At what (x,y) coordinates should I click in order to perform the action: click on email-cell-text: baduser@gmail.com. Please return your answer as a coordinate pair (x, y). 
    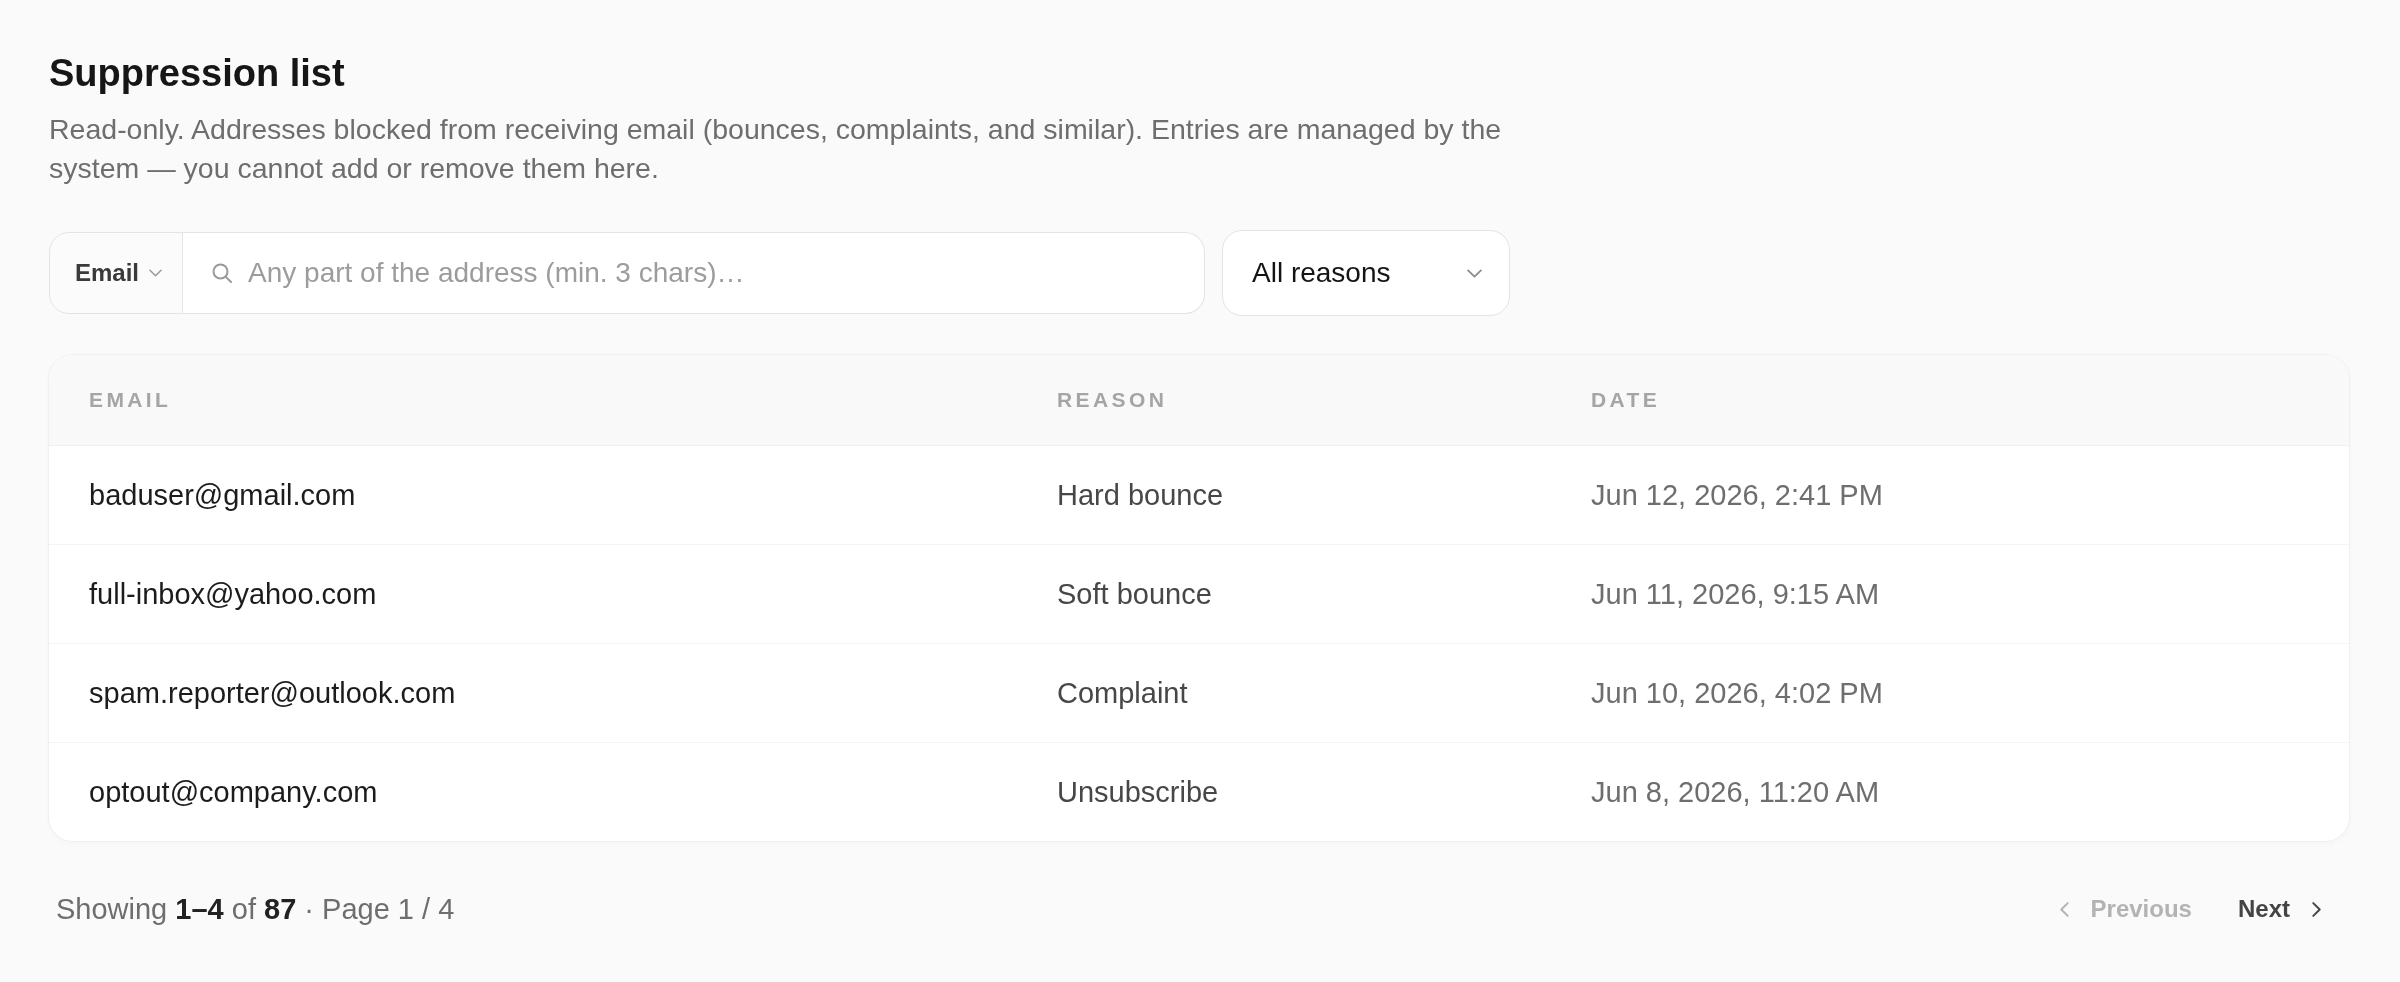
    Looking at the image, I should click on (222, 495).